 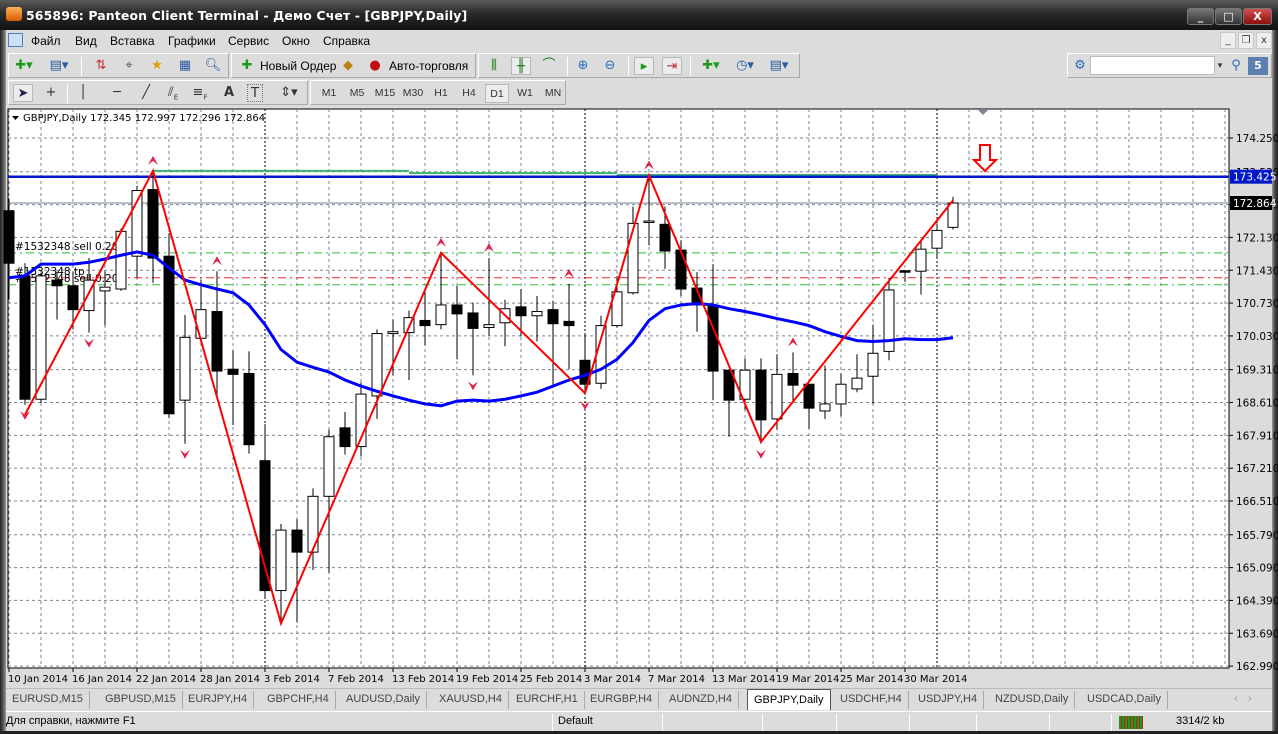 What do you see at coordinates (102, 679) in the screenshot?
I see `x-tick-label: 16 Jan 2014` at bounding box center [102, 679].